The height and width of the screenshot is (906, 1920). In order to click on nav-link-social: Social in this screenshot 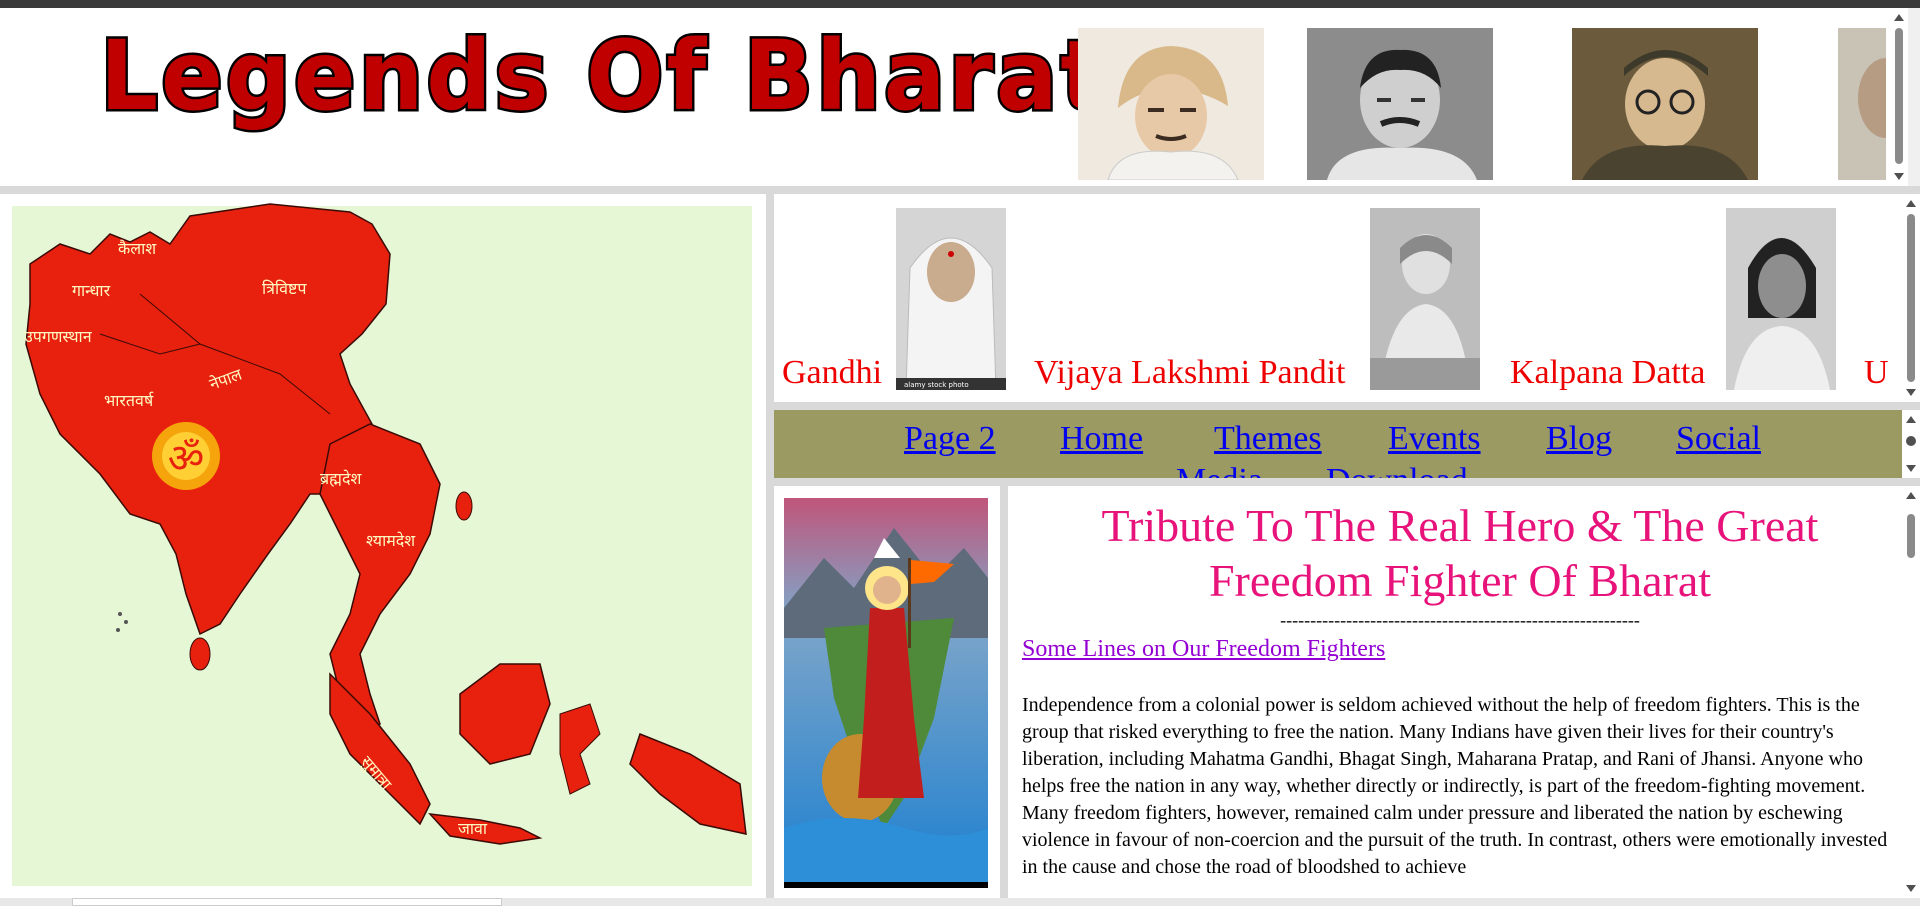, I will do `click(1718, 439)`.